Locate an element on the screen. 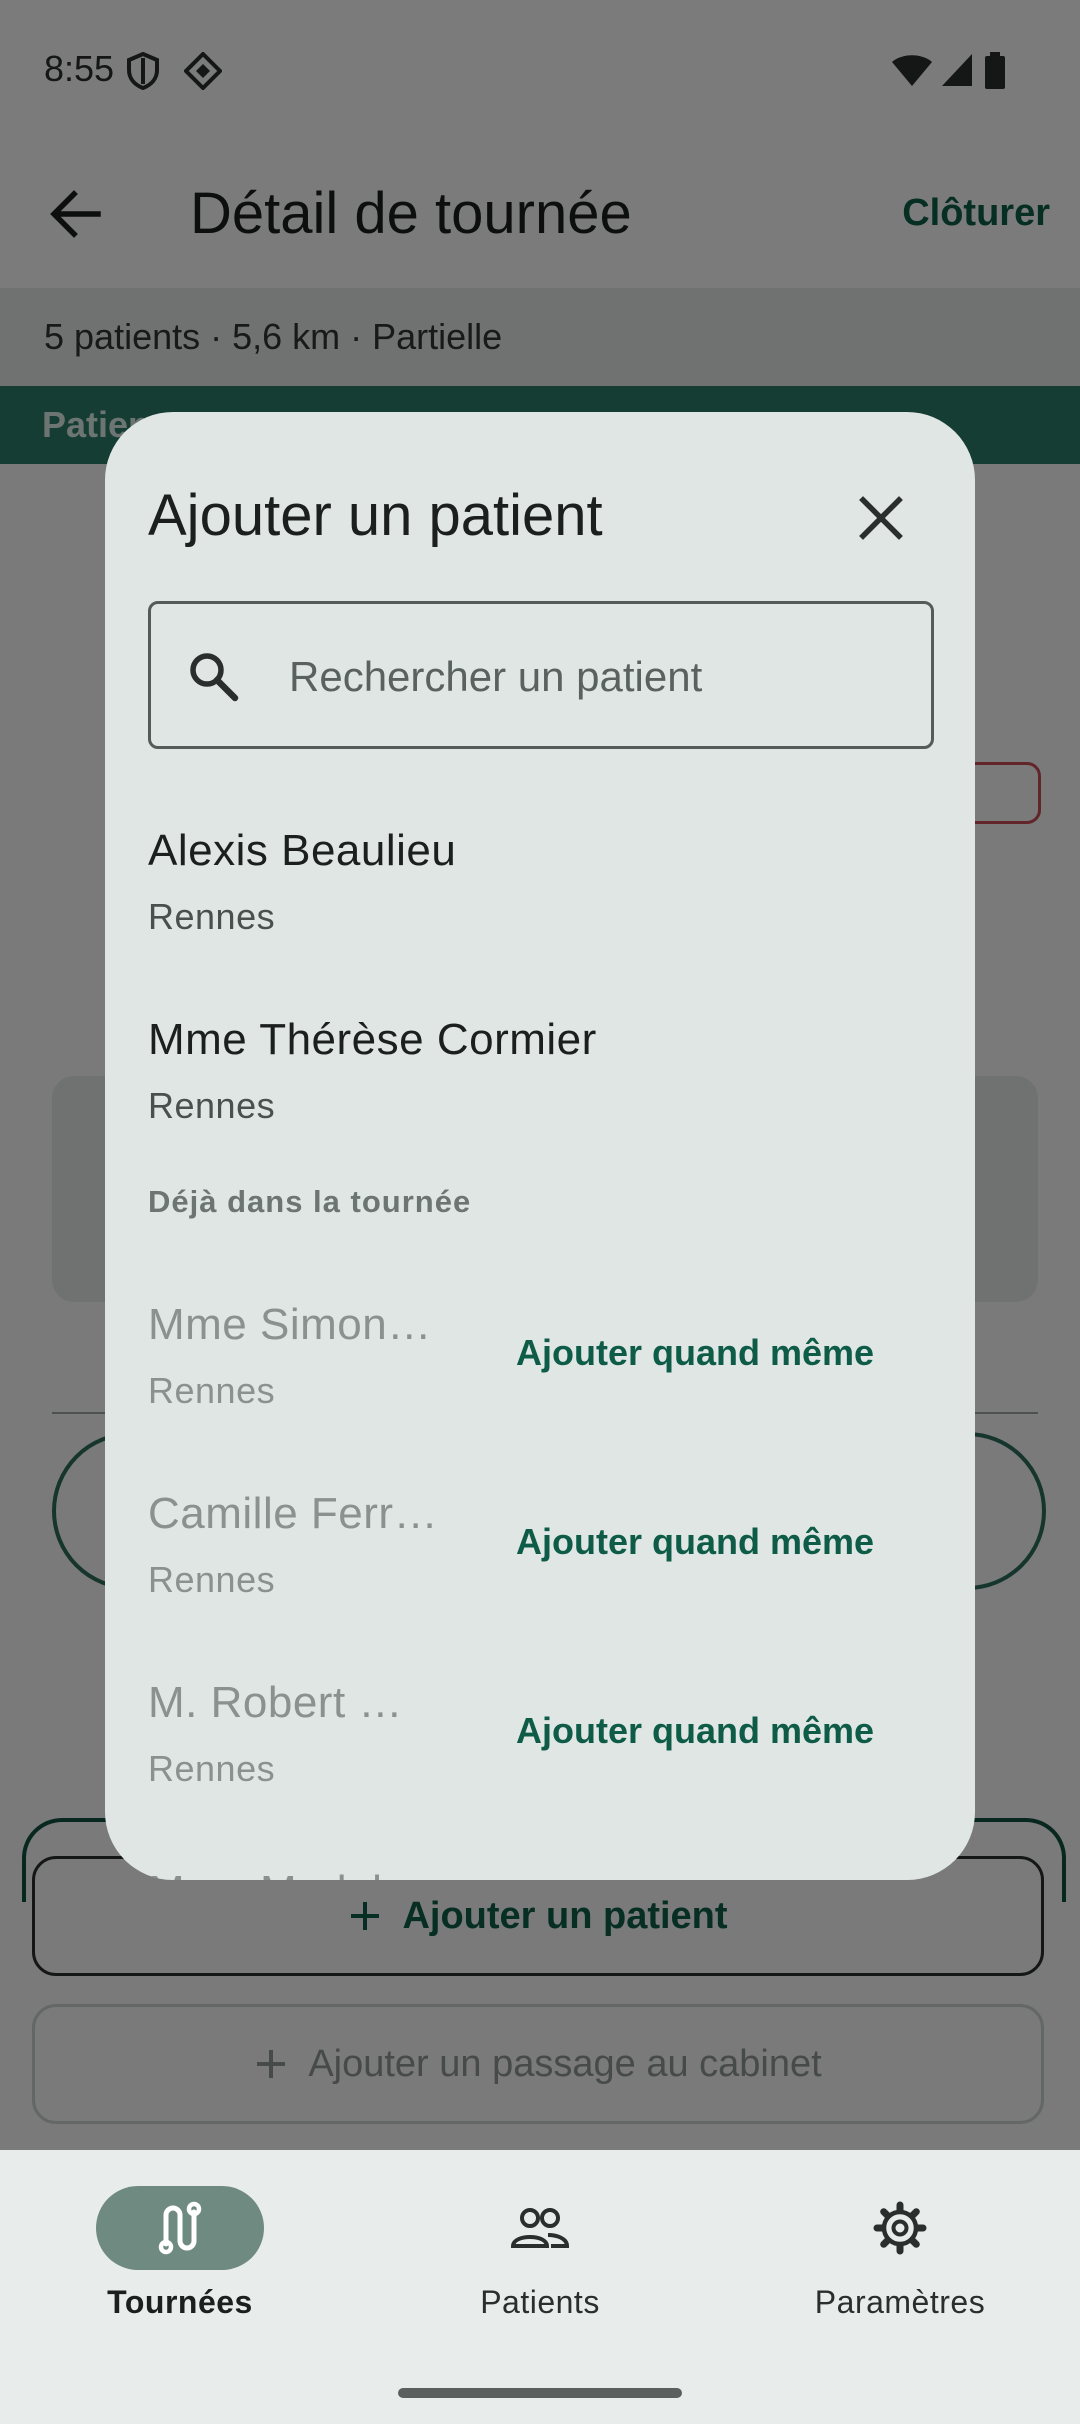  already-in-tour-item: Camille Ferr… Rennes Ajouter quand même is located at coordinates (540, 1547).